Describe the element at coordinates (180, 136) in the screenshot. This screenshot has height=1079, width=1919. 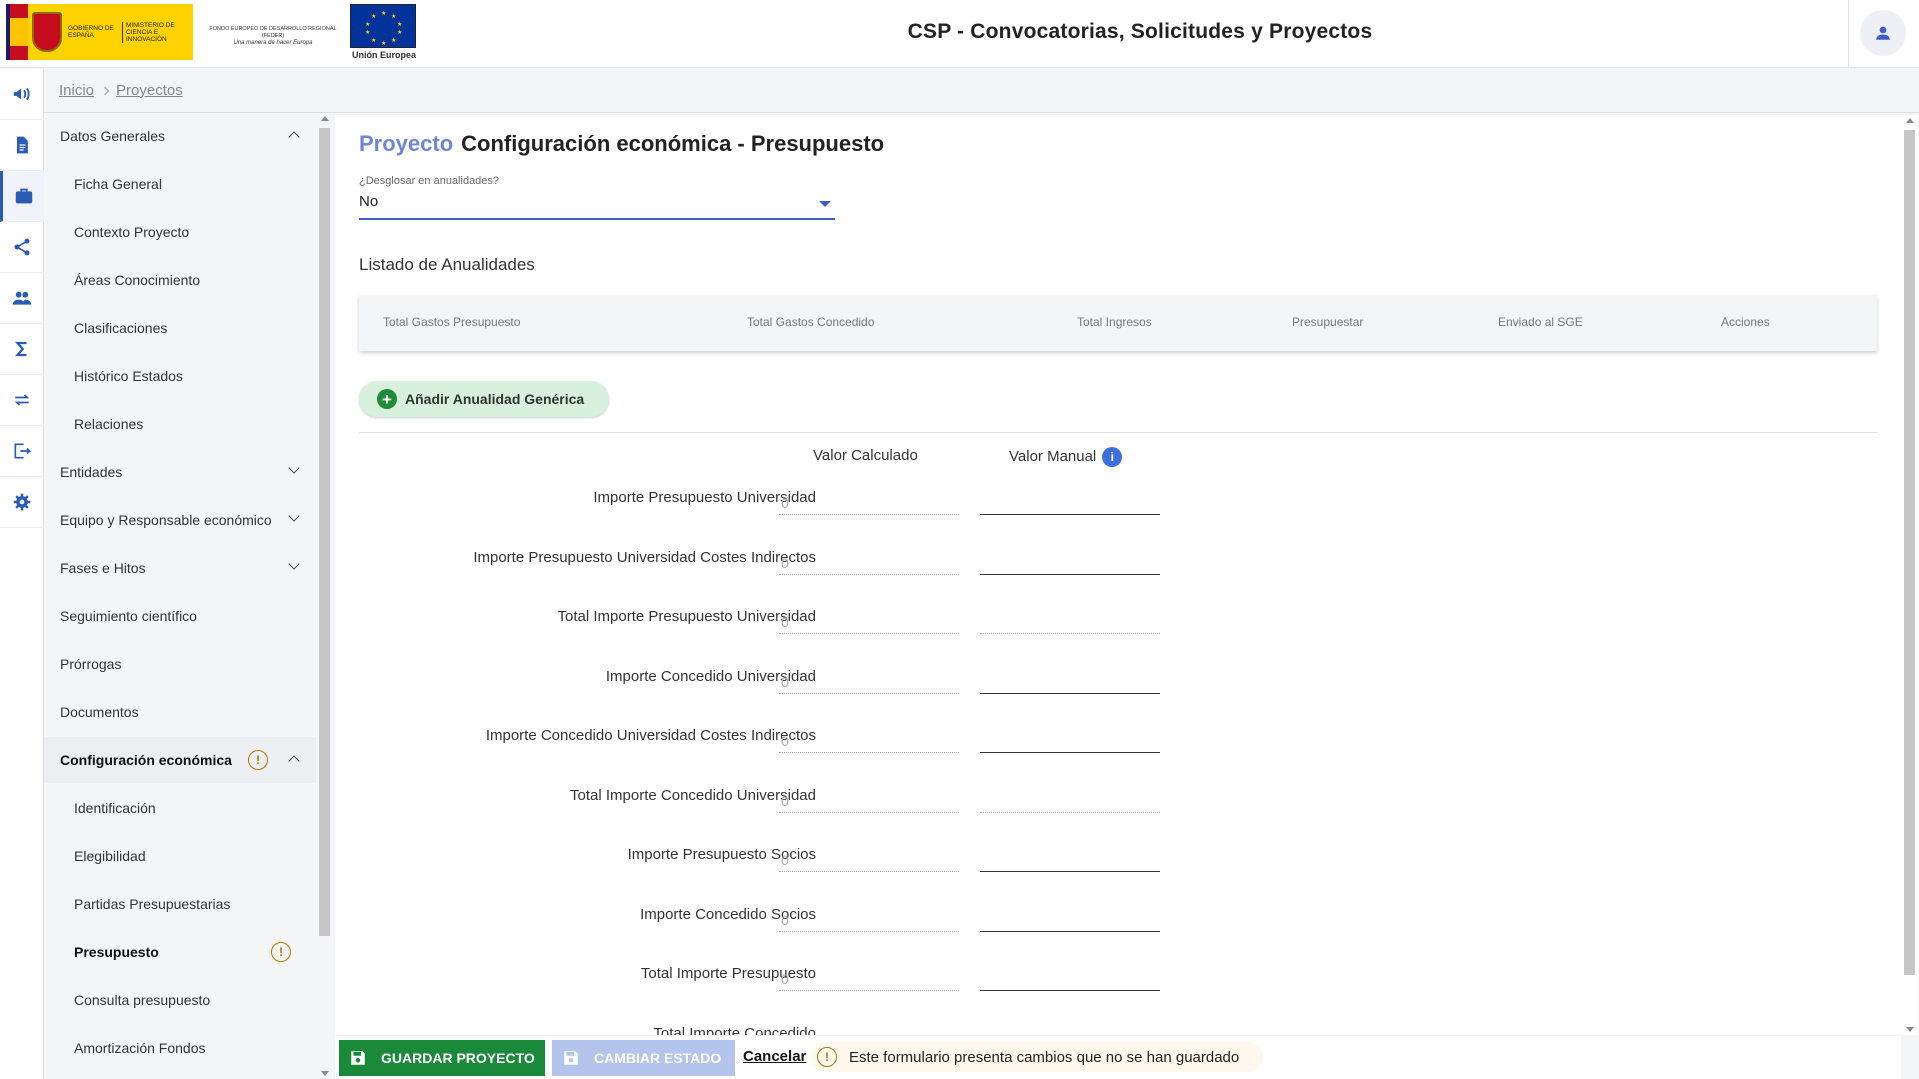
I see `nav-datos-generales: Datos Generales` at that location.